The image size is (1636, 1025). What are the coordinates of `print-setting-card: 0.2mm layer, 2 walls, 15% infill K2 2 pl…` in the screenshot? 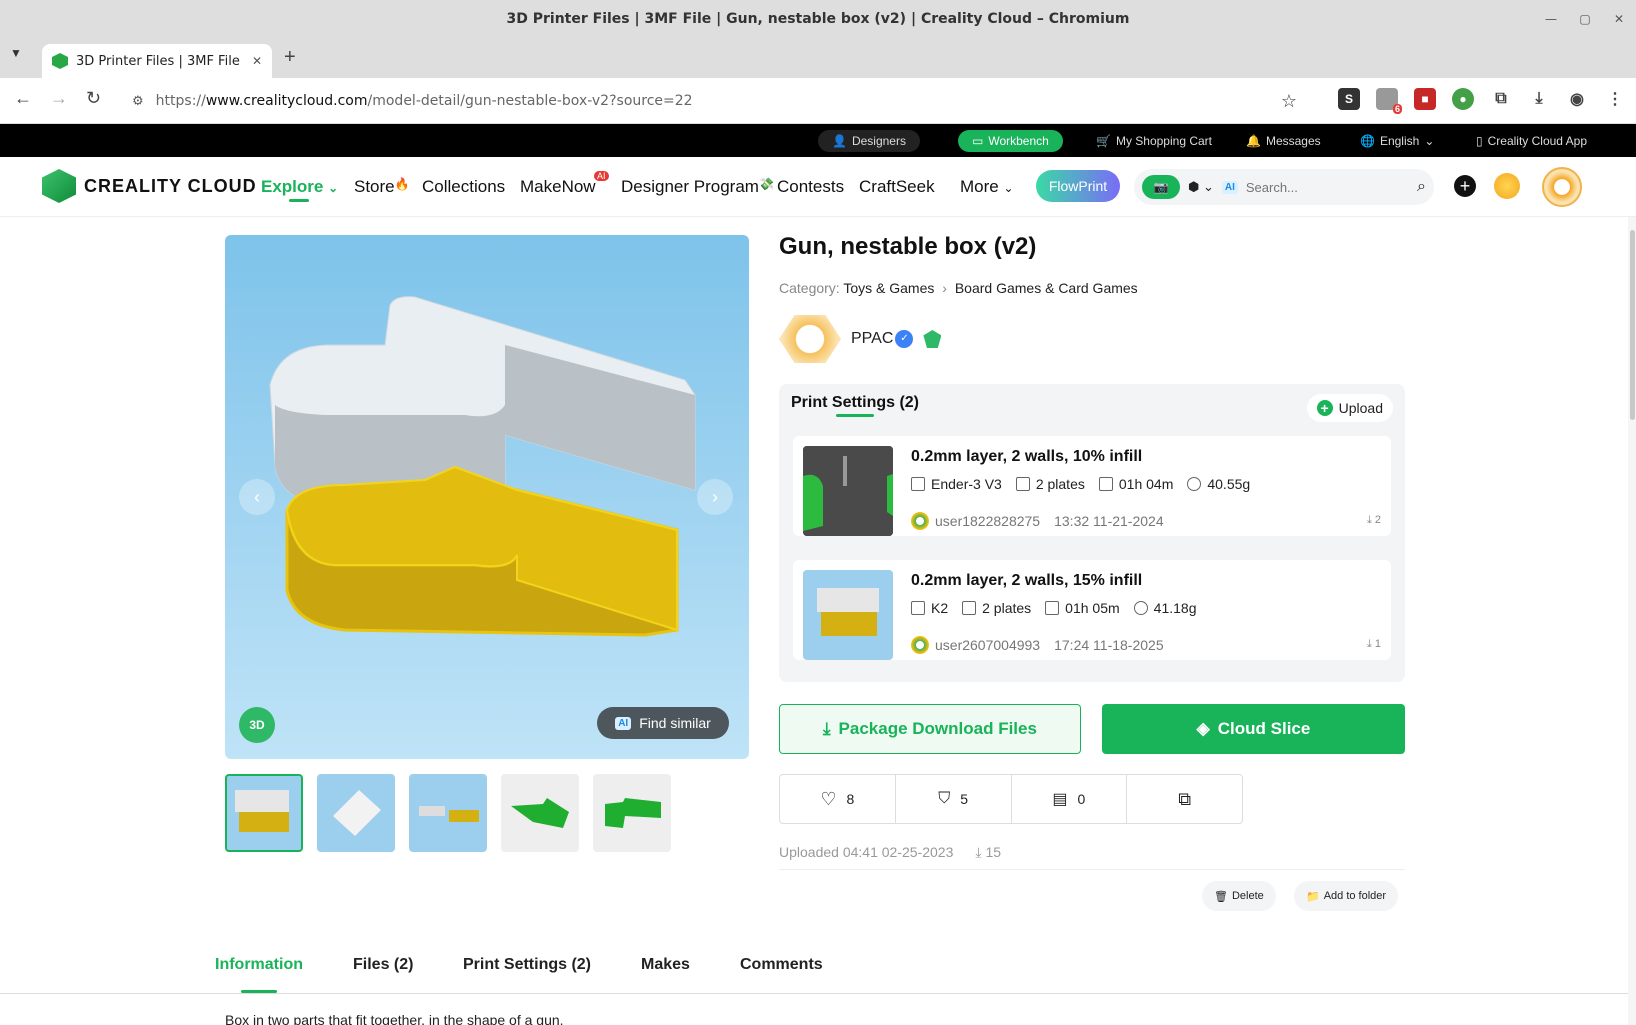 It's located at (1092, 610).